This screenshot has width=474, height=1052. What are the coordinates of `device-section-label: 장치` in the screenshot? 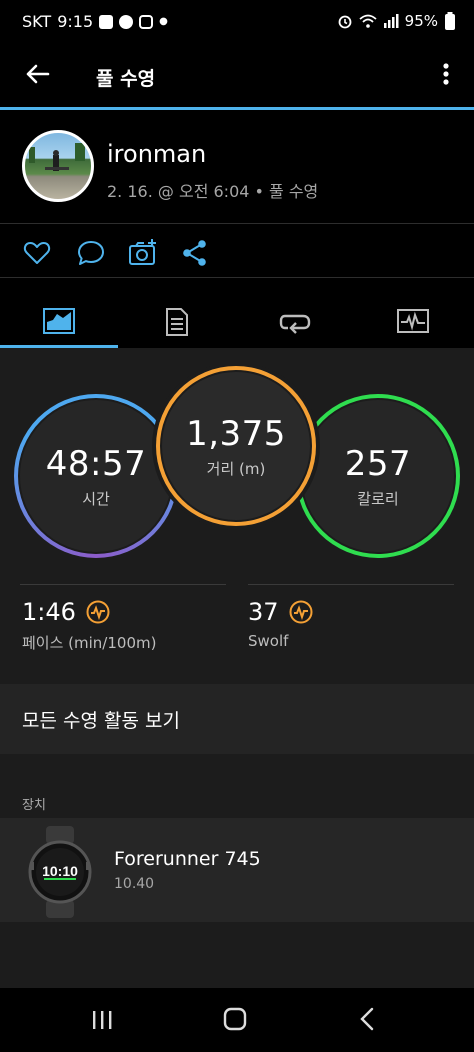 It's located at (34, 805).